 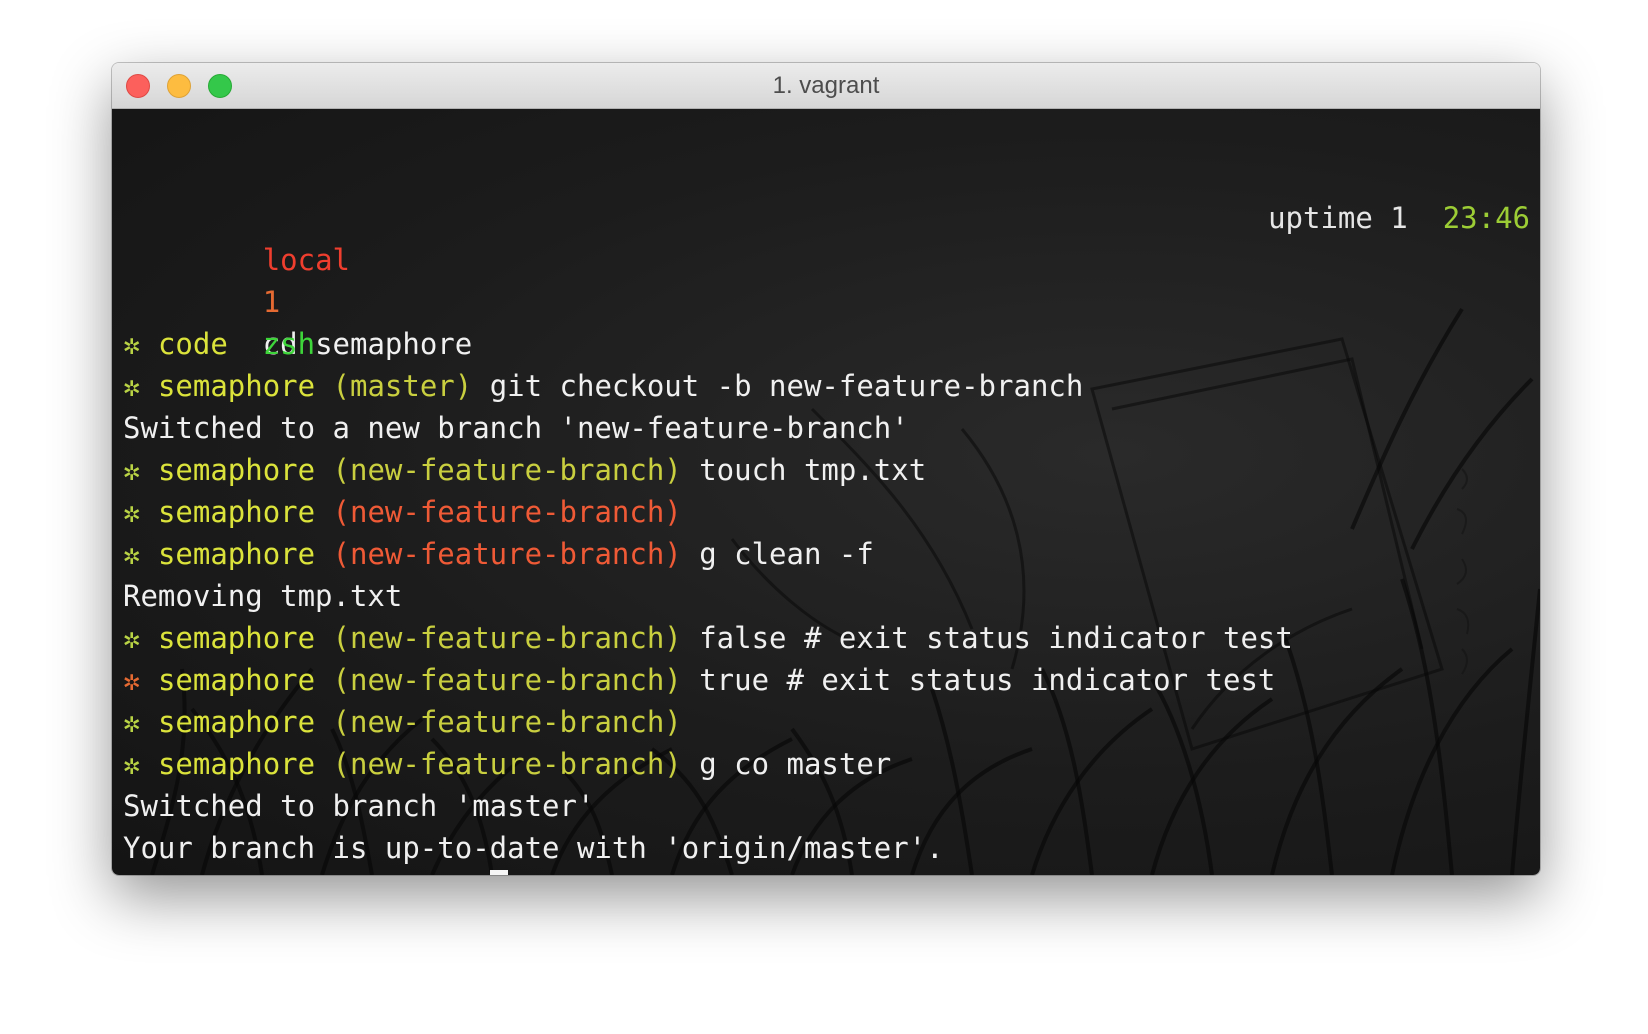 I want to click on command-text: git checkout -b new-feature-branch, so click(x=778, y=386).